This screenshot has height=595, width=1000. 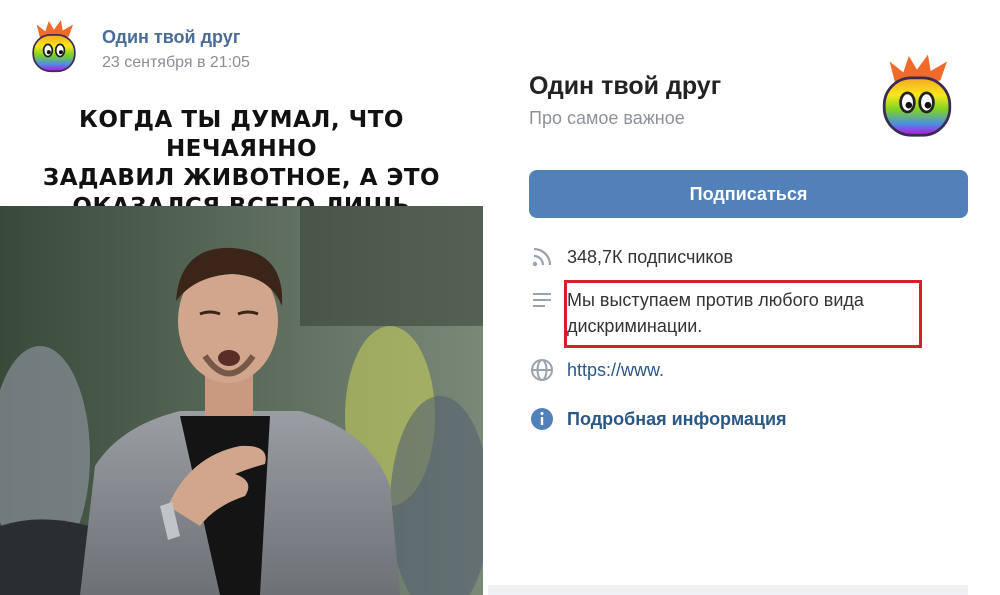 I want to click on post-date: 23 сентября в 21:05, so click(x=176, y=63).